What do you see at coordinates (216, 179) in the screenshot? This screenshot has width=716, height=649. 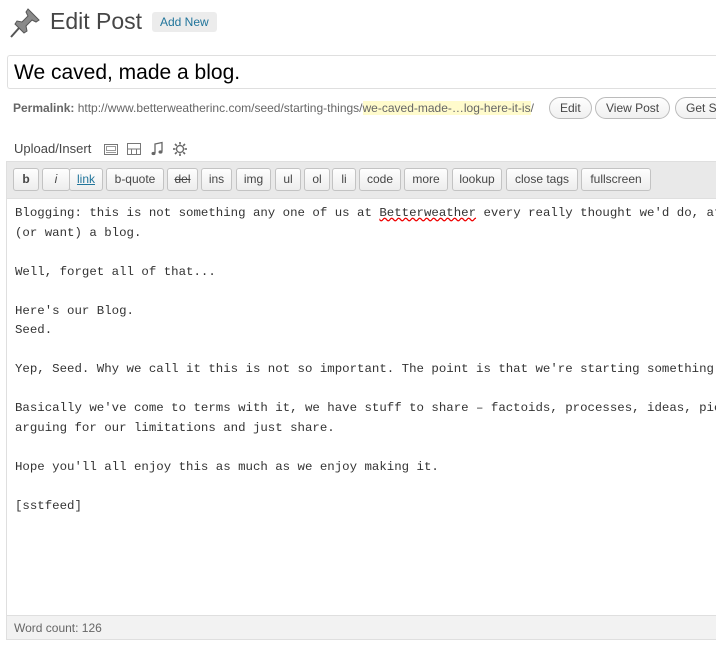 I see `ins-button: ins` at bounding box center [216, 179].